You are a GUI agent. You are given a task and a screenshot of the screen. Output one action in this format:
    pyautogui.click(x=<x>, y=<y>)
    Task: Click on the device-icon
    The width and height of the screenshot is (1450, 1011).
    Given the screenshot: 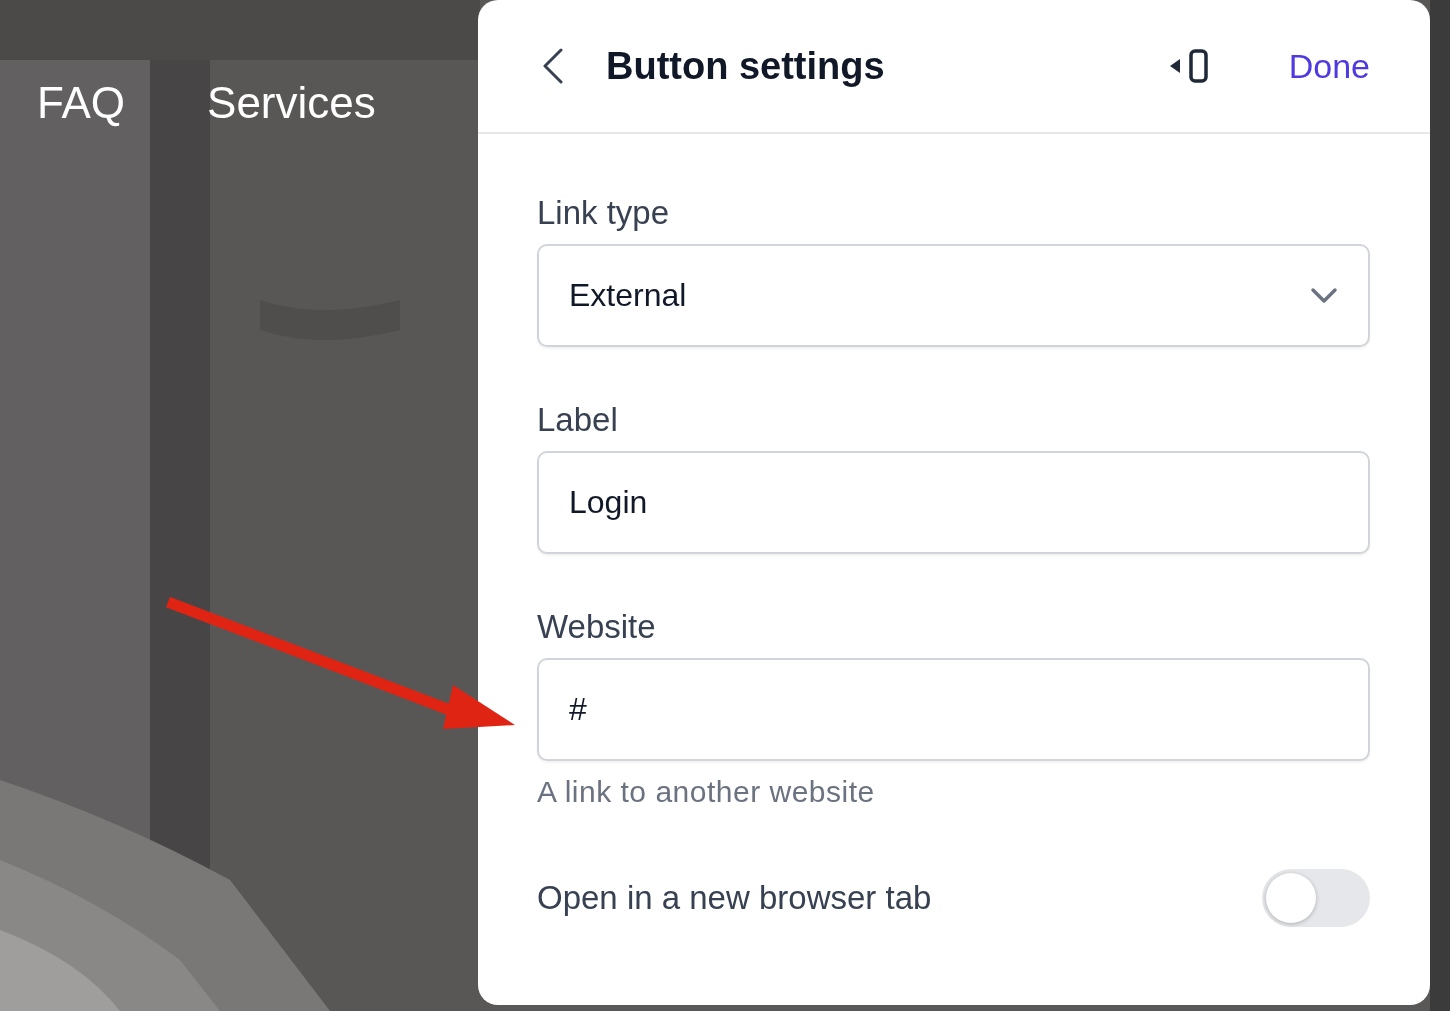 What is the action you would take?
    pyautogui.click(x=1189, y=66)
    